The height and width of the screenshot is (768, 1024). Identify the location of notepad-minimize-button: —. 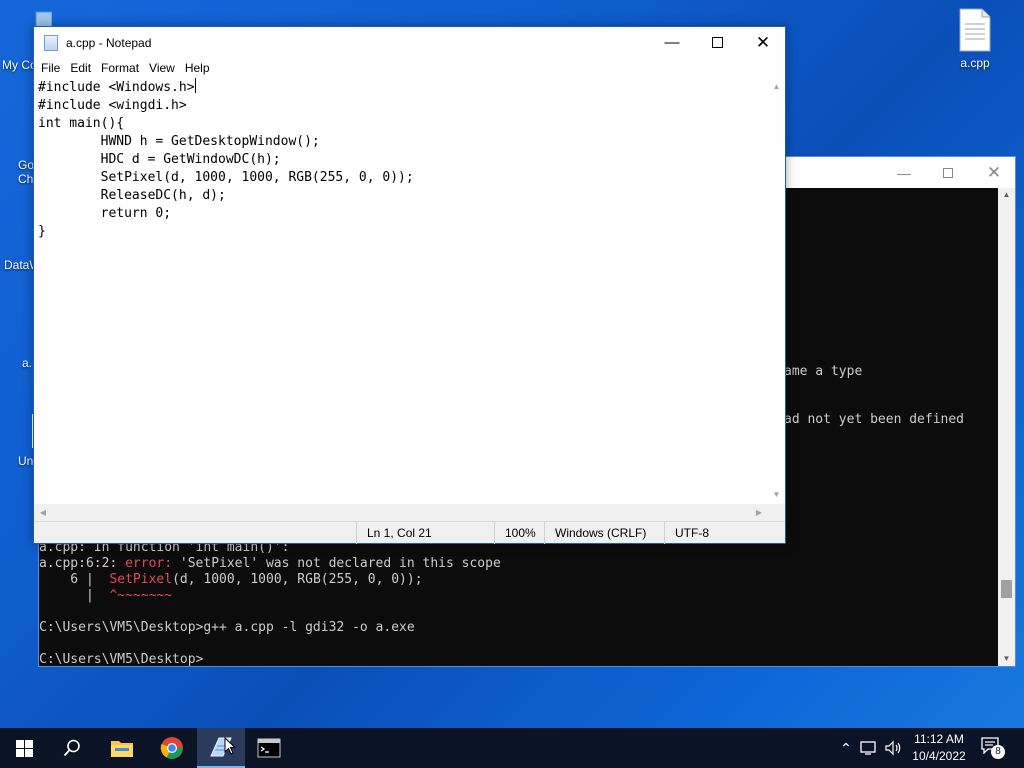
(672, 42).